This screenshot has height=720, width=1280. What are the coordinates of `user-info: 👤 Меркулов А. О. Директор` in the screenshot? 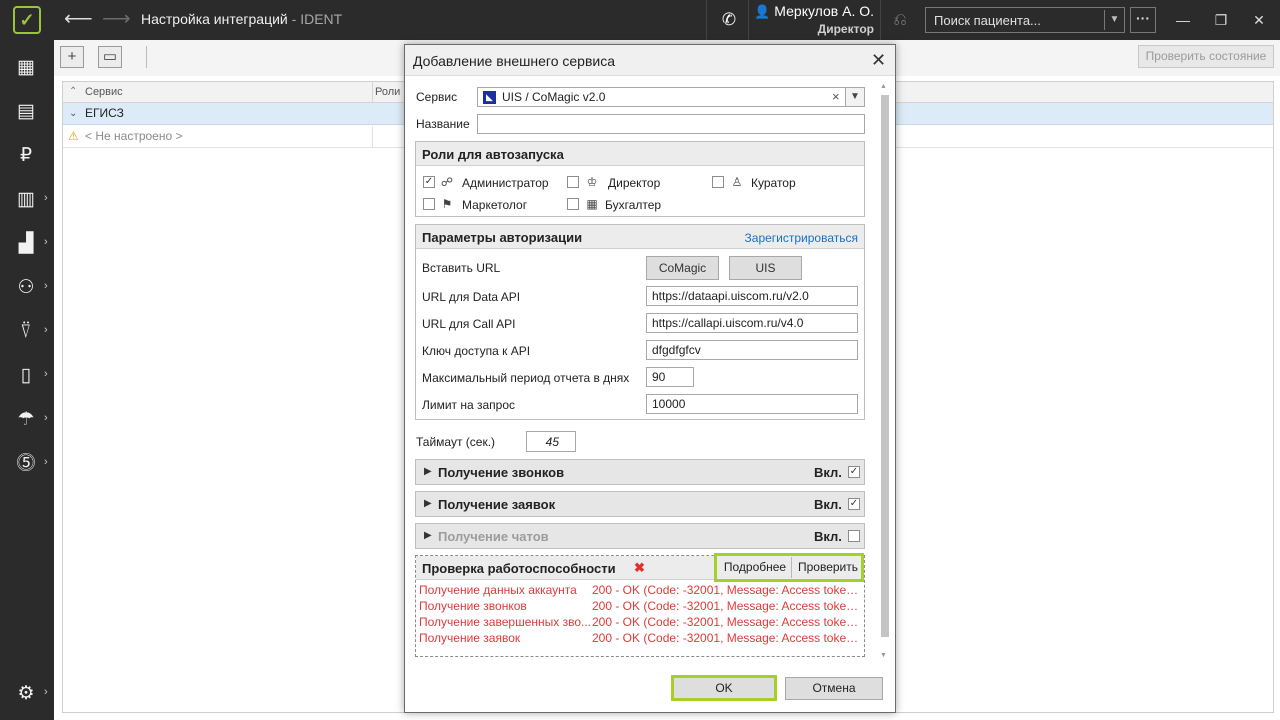 It's located at (813, 19).